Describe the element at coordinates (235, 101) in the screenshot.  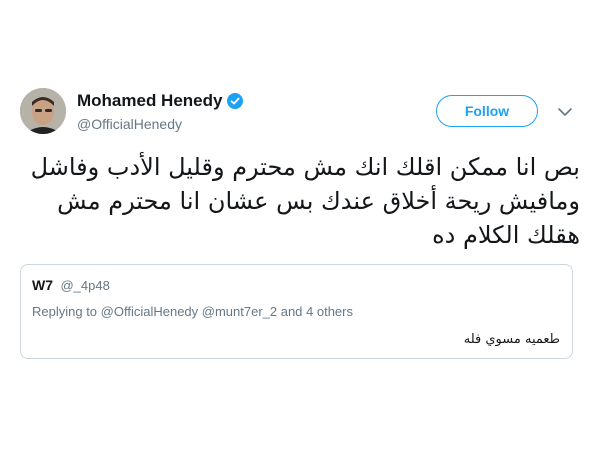
I see `verified-badge-icon` at that location.